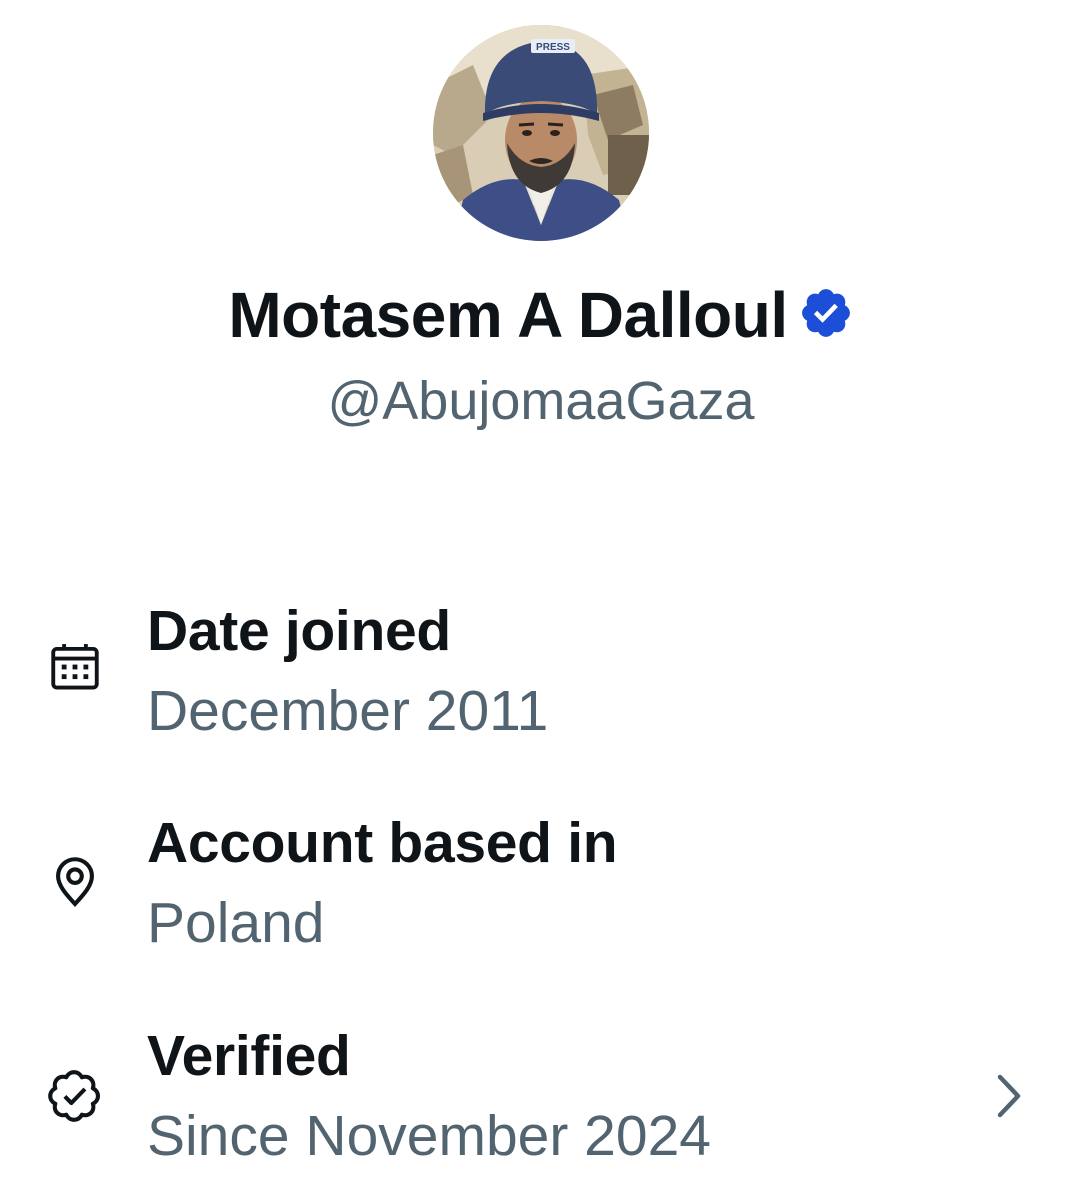 The width and height of the screenshot is (1082, 1200). I want to click on about-item-title: Verified, so click(249, 1056).